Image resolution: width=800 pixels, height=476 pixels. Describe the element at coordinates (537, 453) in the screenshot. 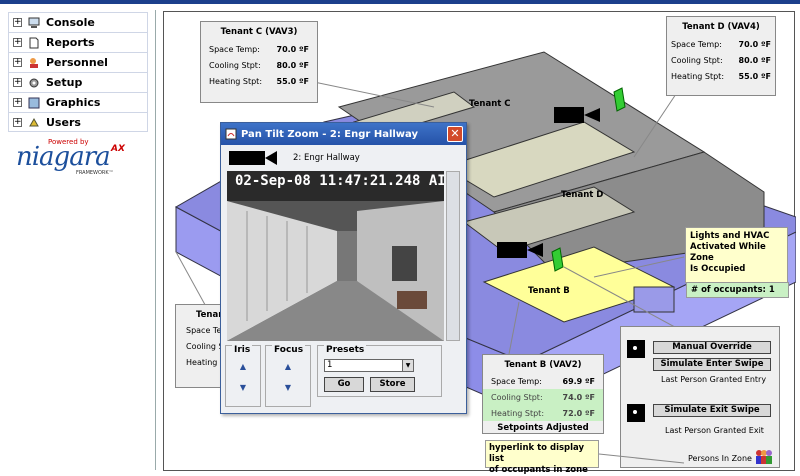

I see `note-line: hyperlink to display list` at that location.